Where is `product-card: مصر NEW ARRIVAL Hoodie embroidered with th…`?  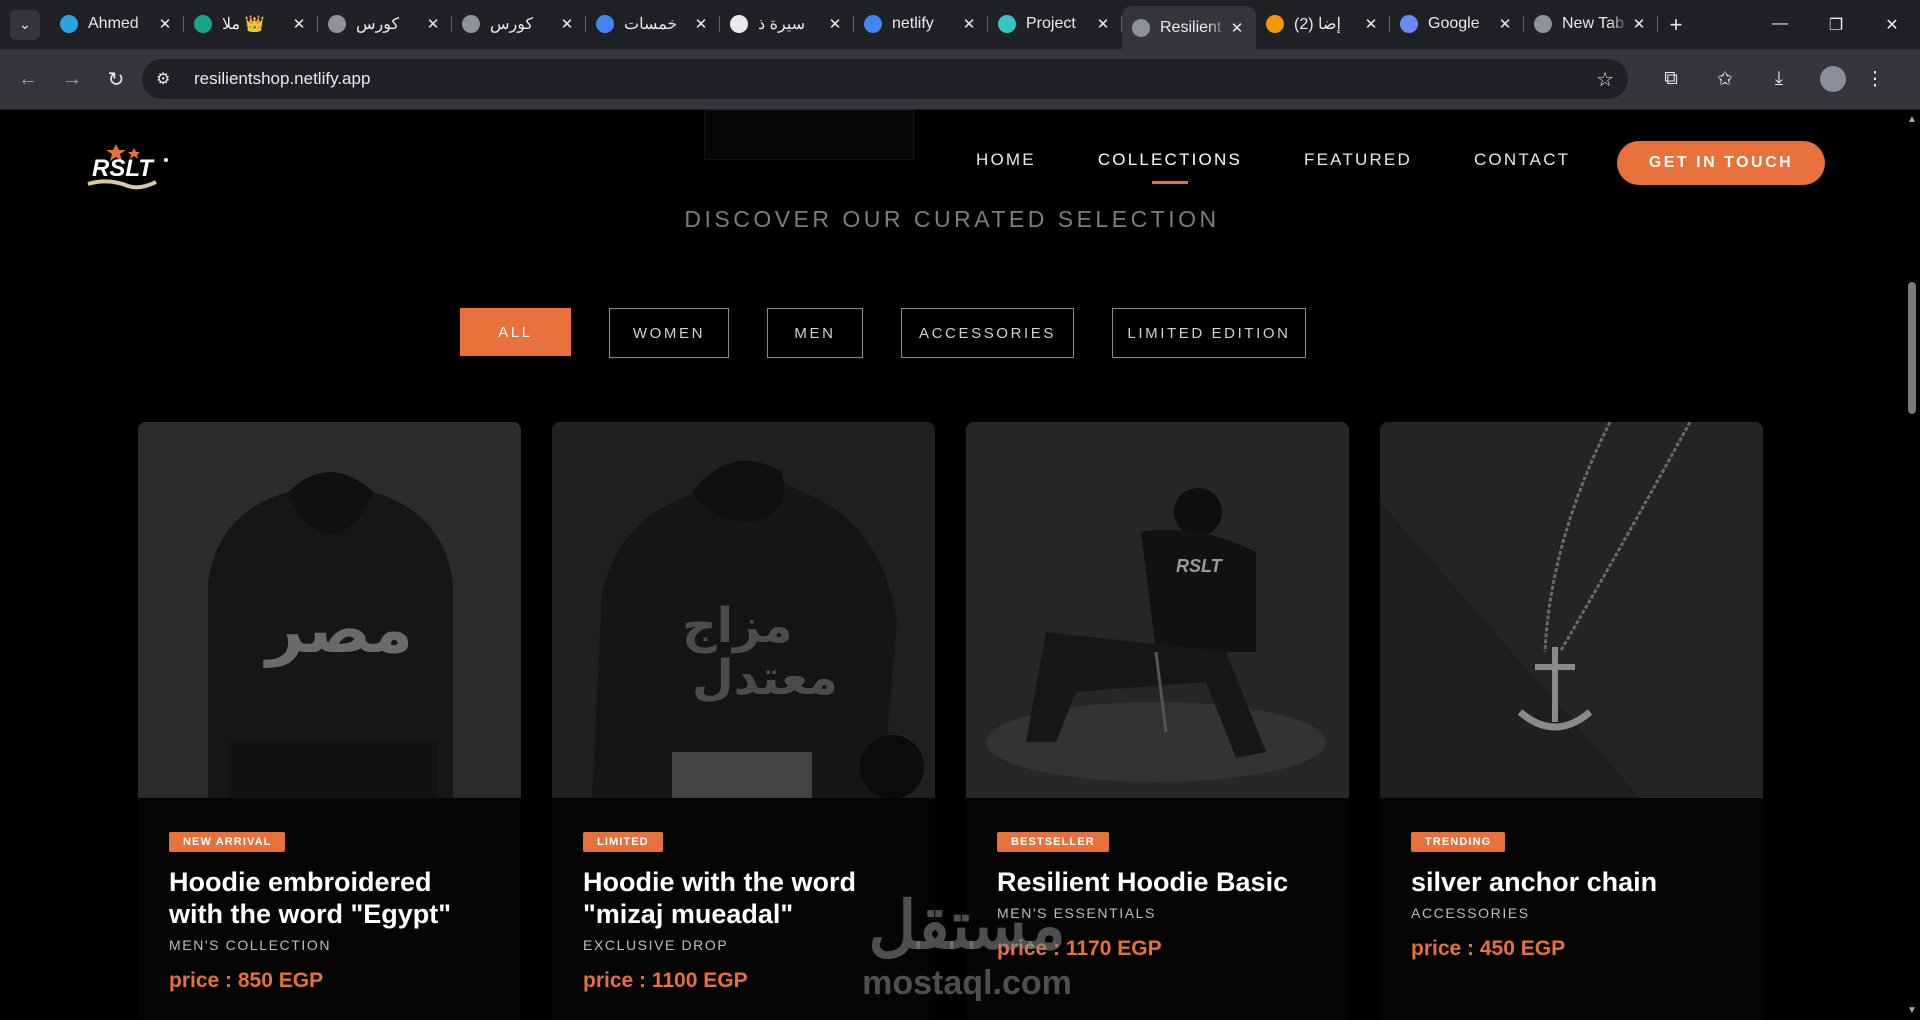
product-card: مصر NEW ARRIVAL Hoodie embroidered with th… is located at coordinates (329, 721).